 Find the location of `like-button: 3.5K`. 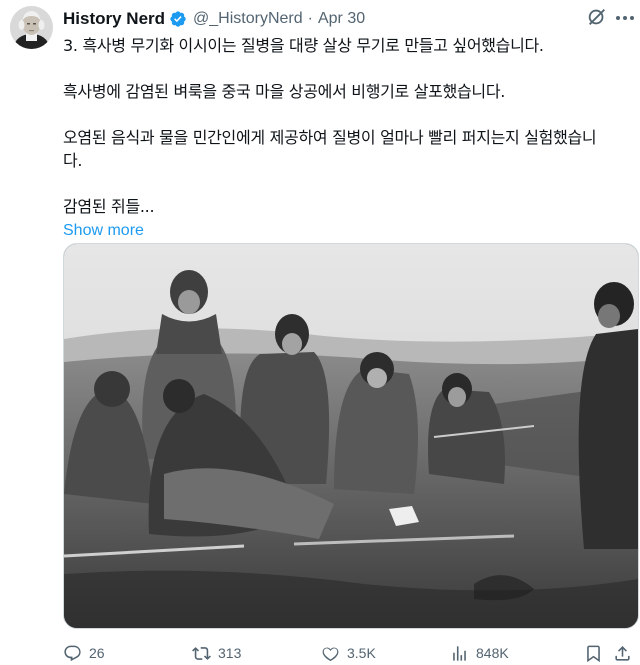

like-button: 3.5K is located at coordinates (348, 653).